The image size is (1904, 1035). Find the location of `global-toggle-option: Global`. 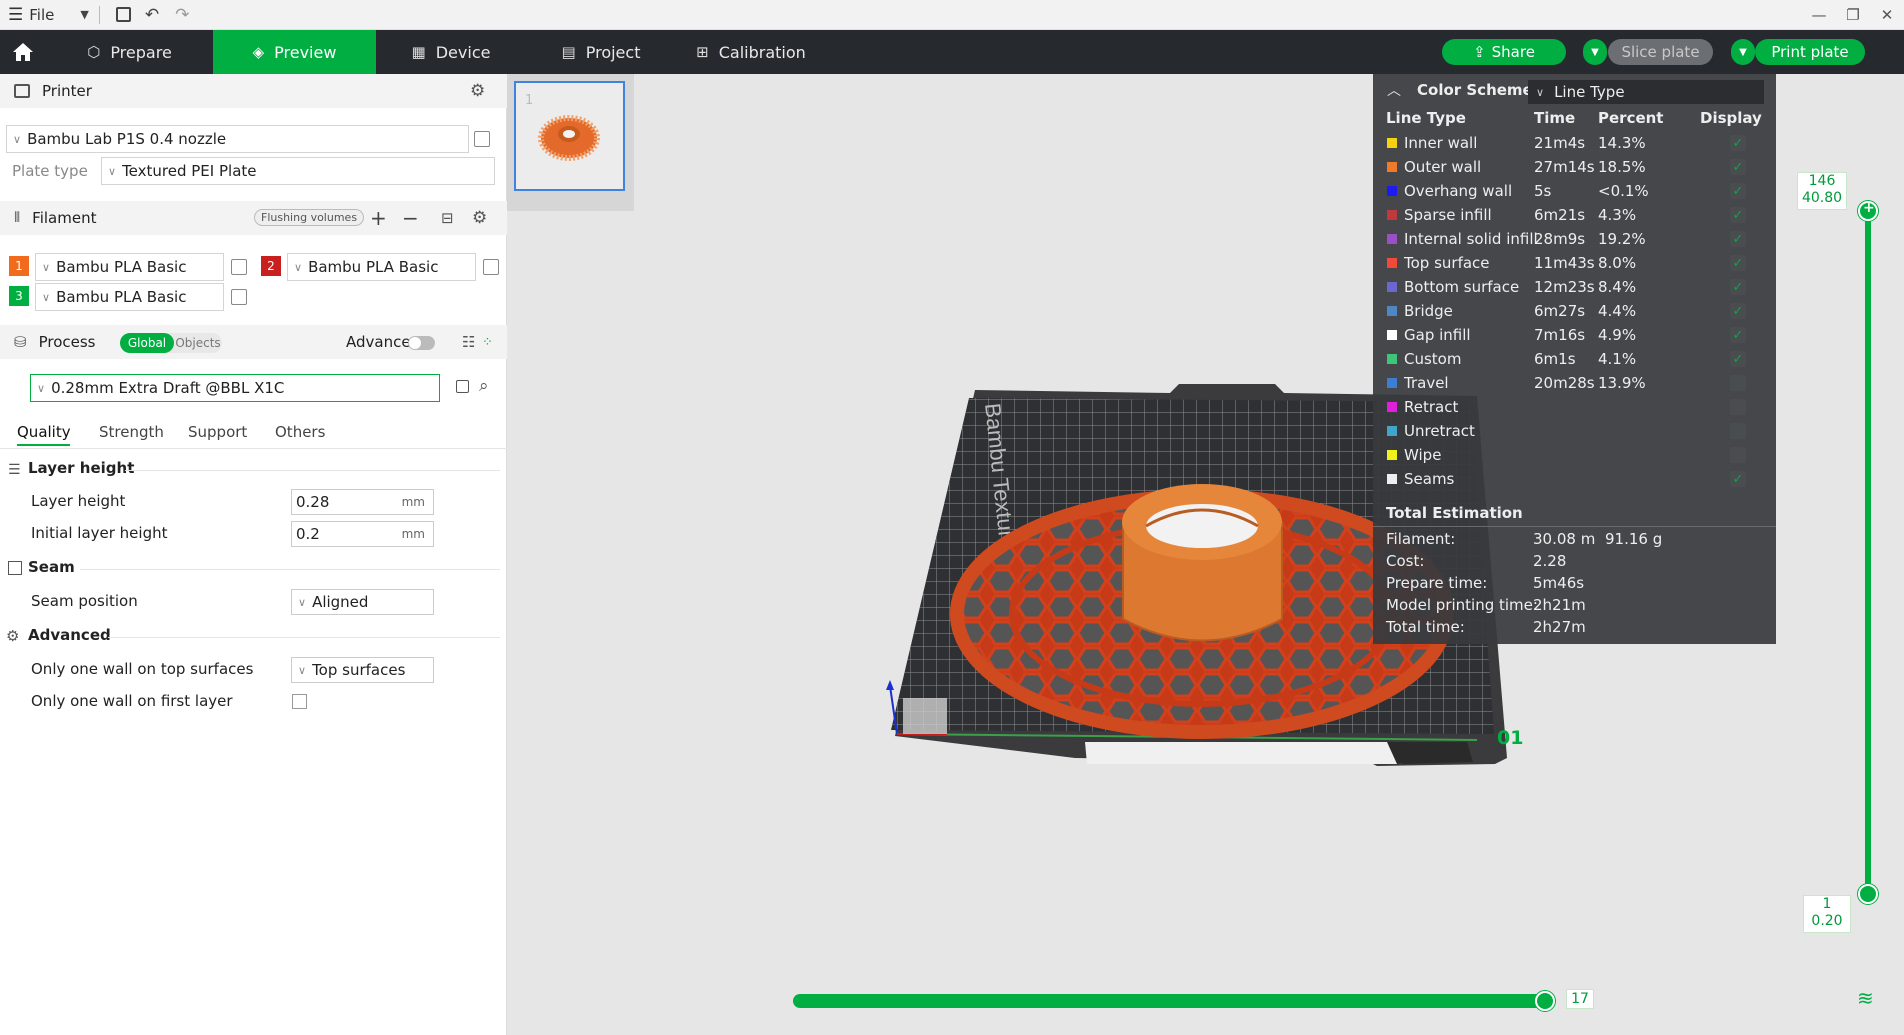

global-toggle-option: Global is located at coordinates (147, 343).